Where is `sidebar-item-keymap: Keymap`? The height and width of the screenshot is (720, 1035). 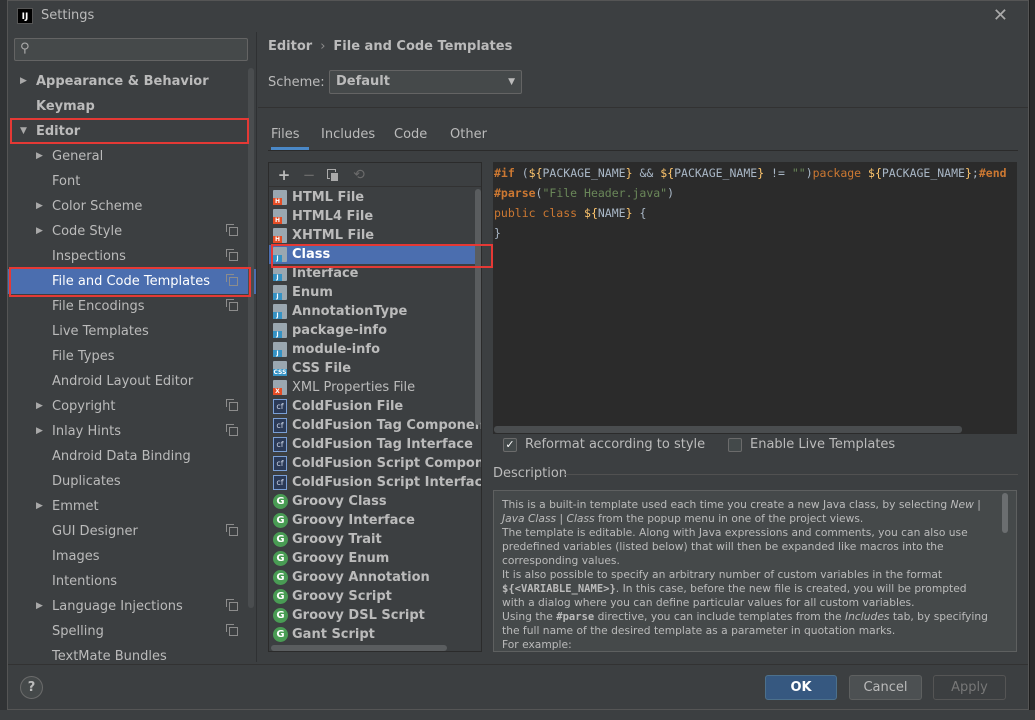 sidebar-item-keymap: Keymap is located at coordinates (132, 106).